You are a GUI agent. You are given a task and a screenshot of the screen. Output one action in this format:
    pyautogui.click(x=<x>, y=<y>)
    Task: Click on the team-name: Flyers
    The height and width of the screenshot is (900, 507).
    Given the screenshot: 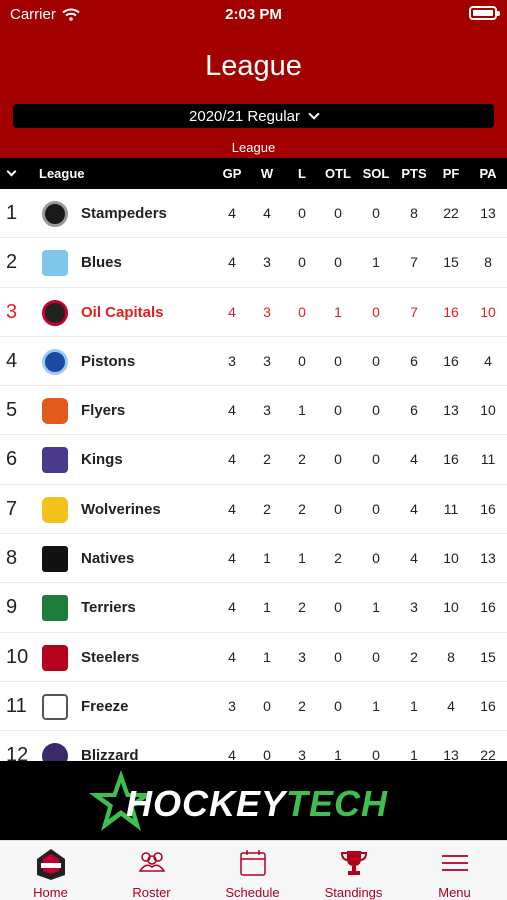 What is the action you would take?
    pyautogui.click(x=103, y=411)
    